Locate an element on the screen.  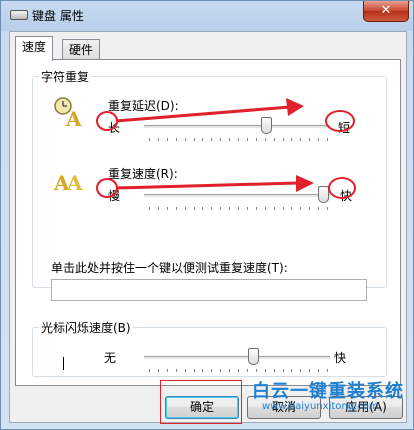
repeat-rate-slider is located at coordinates (237, 196).